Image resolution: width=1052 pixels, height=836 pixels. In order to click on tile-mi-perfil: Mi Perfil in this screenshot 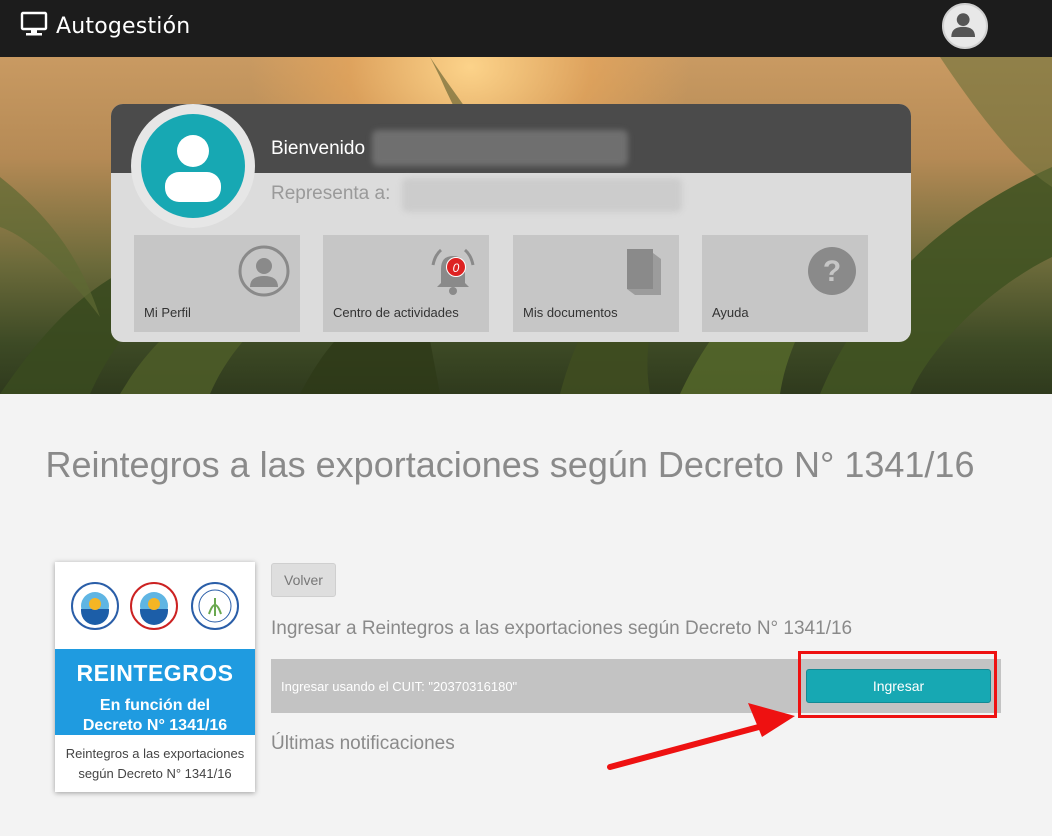, I will do `click(217, 283)`.